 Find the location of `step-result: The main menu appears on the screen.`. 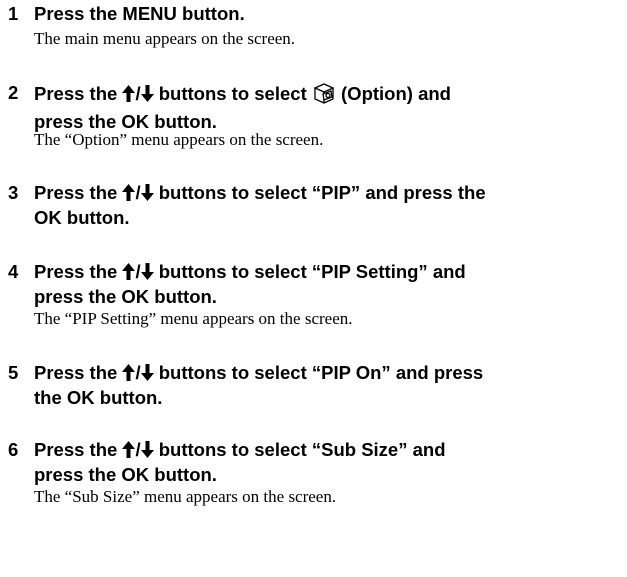

step-result: The main menu appears on the screen. is located at coordinates (165, 38).